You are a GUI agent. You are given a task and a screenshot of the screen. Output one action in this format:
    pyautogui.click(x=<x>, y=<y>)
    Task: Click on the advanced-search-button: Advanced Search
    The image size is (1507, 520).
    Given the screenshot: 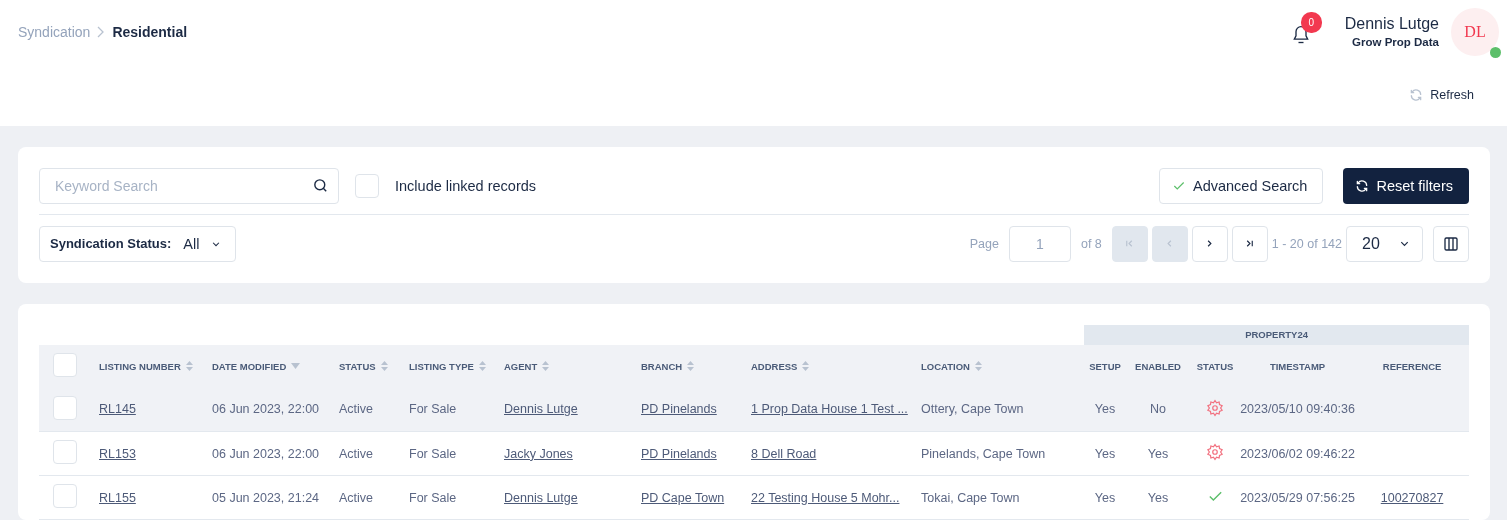 What is the action you would take?
    pyautogui.click(x=1241, y=185)
    